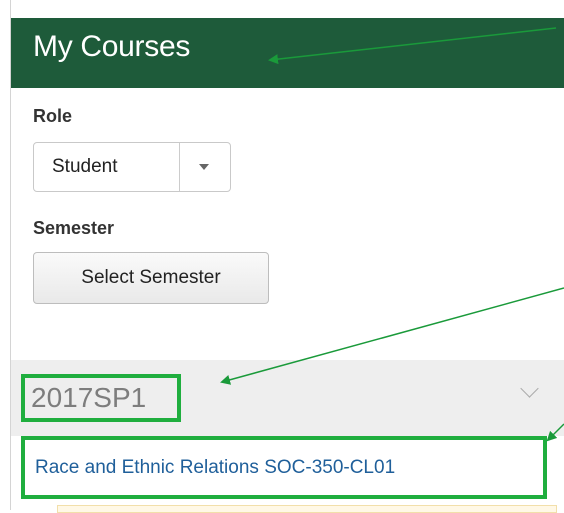 This screenshot has width=564, height=513. I want to click on select-divider, so click(179, 167).